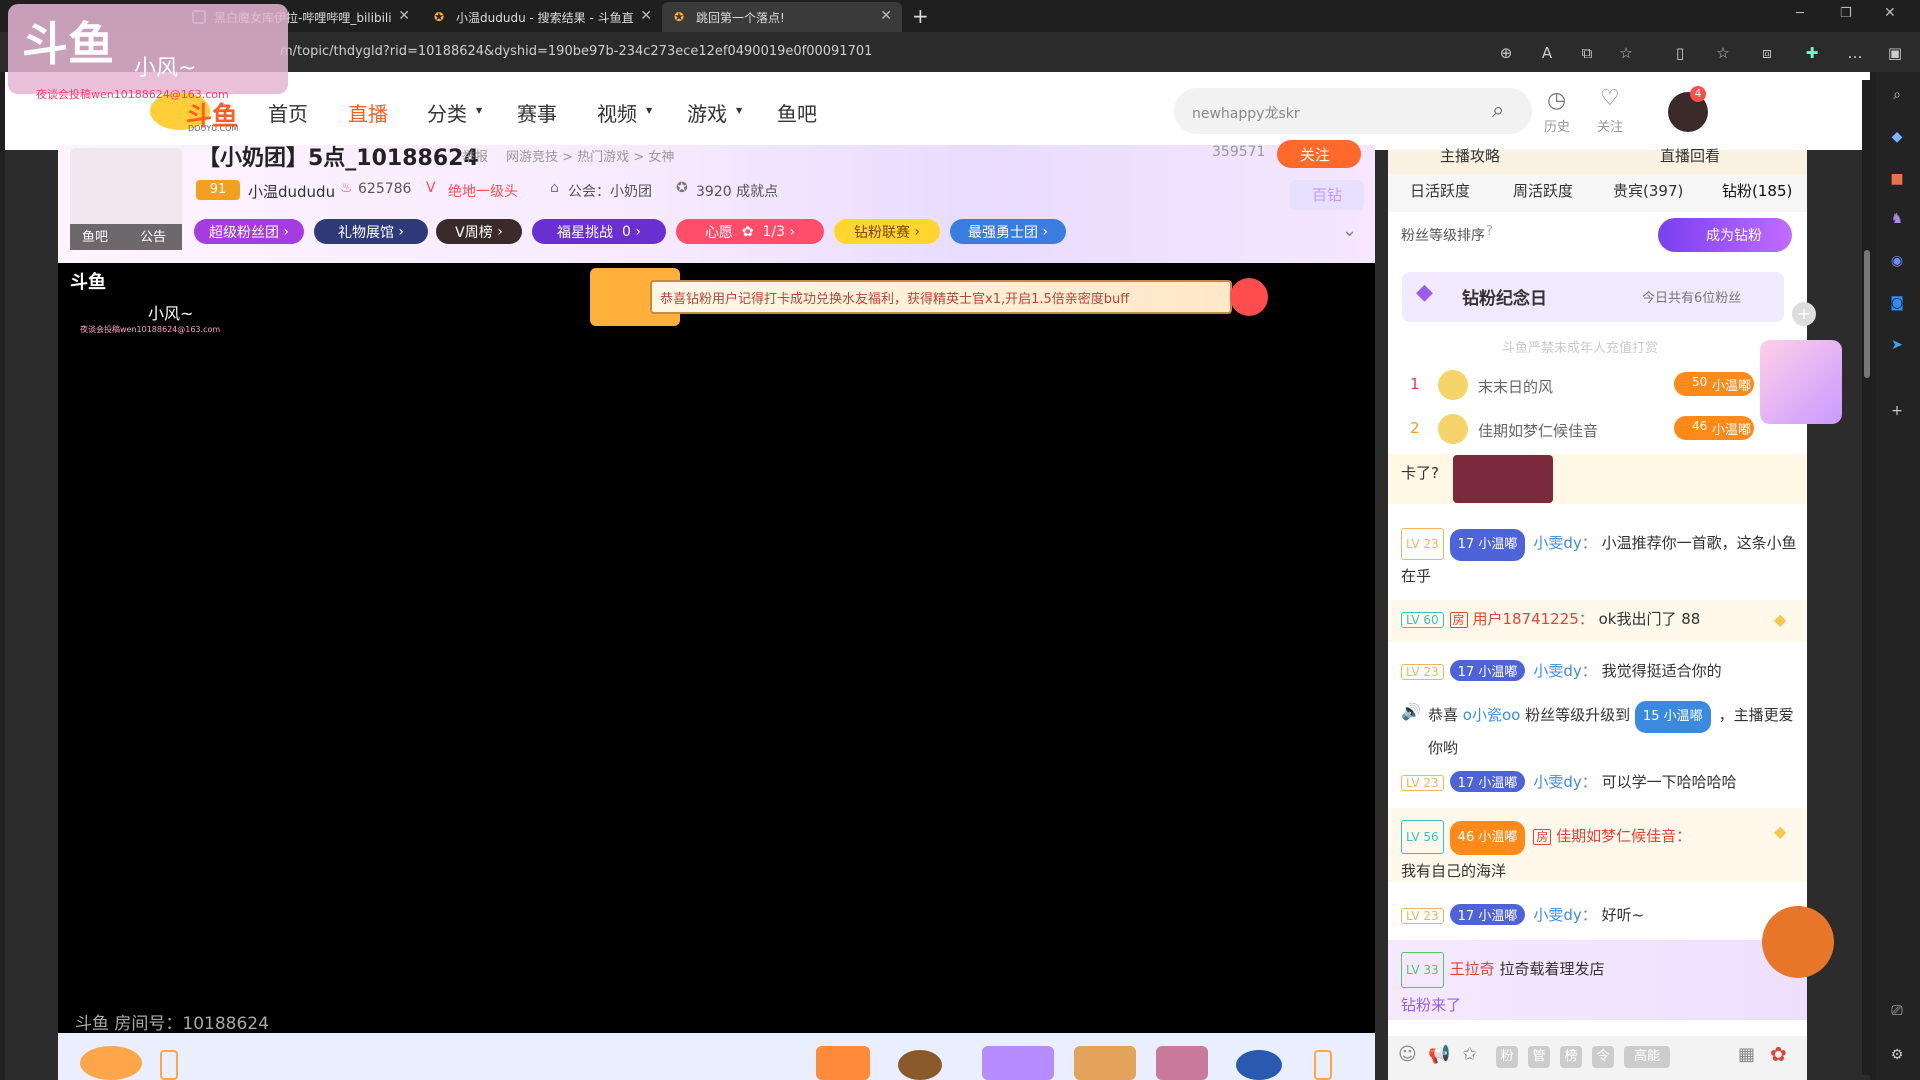  I want to click on tab-diamond-fans: 钻粉(185), so click(1757, 190).